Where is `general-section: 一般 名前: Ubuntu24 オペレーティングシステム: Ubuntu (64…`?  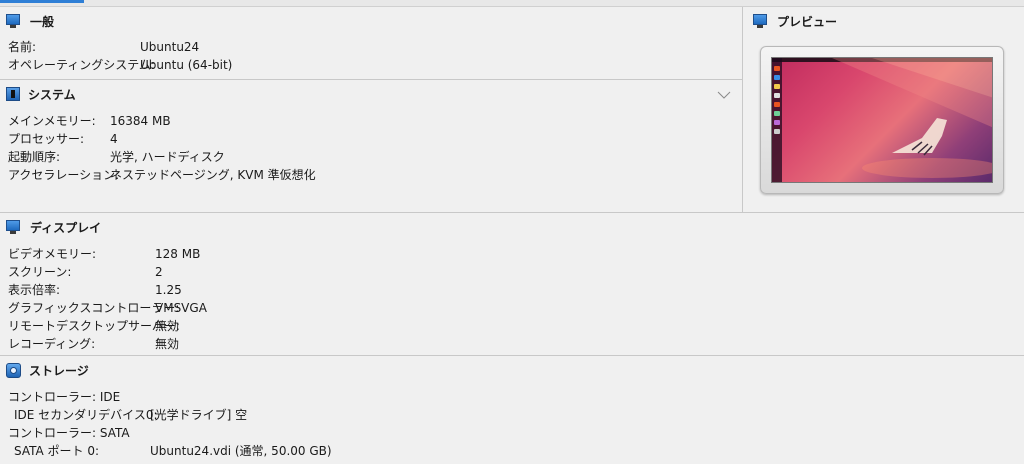
general-section: 一般 名前: Ubuntu24 オペレーティングシステム: Ubuntu (64… is located at coordinates (371, 43).